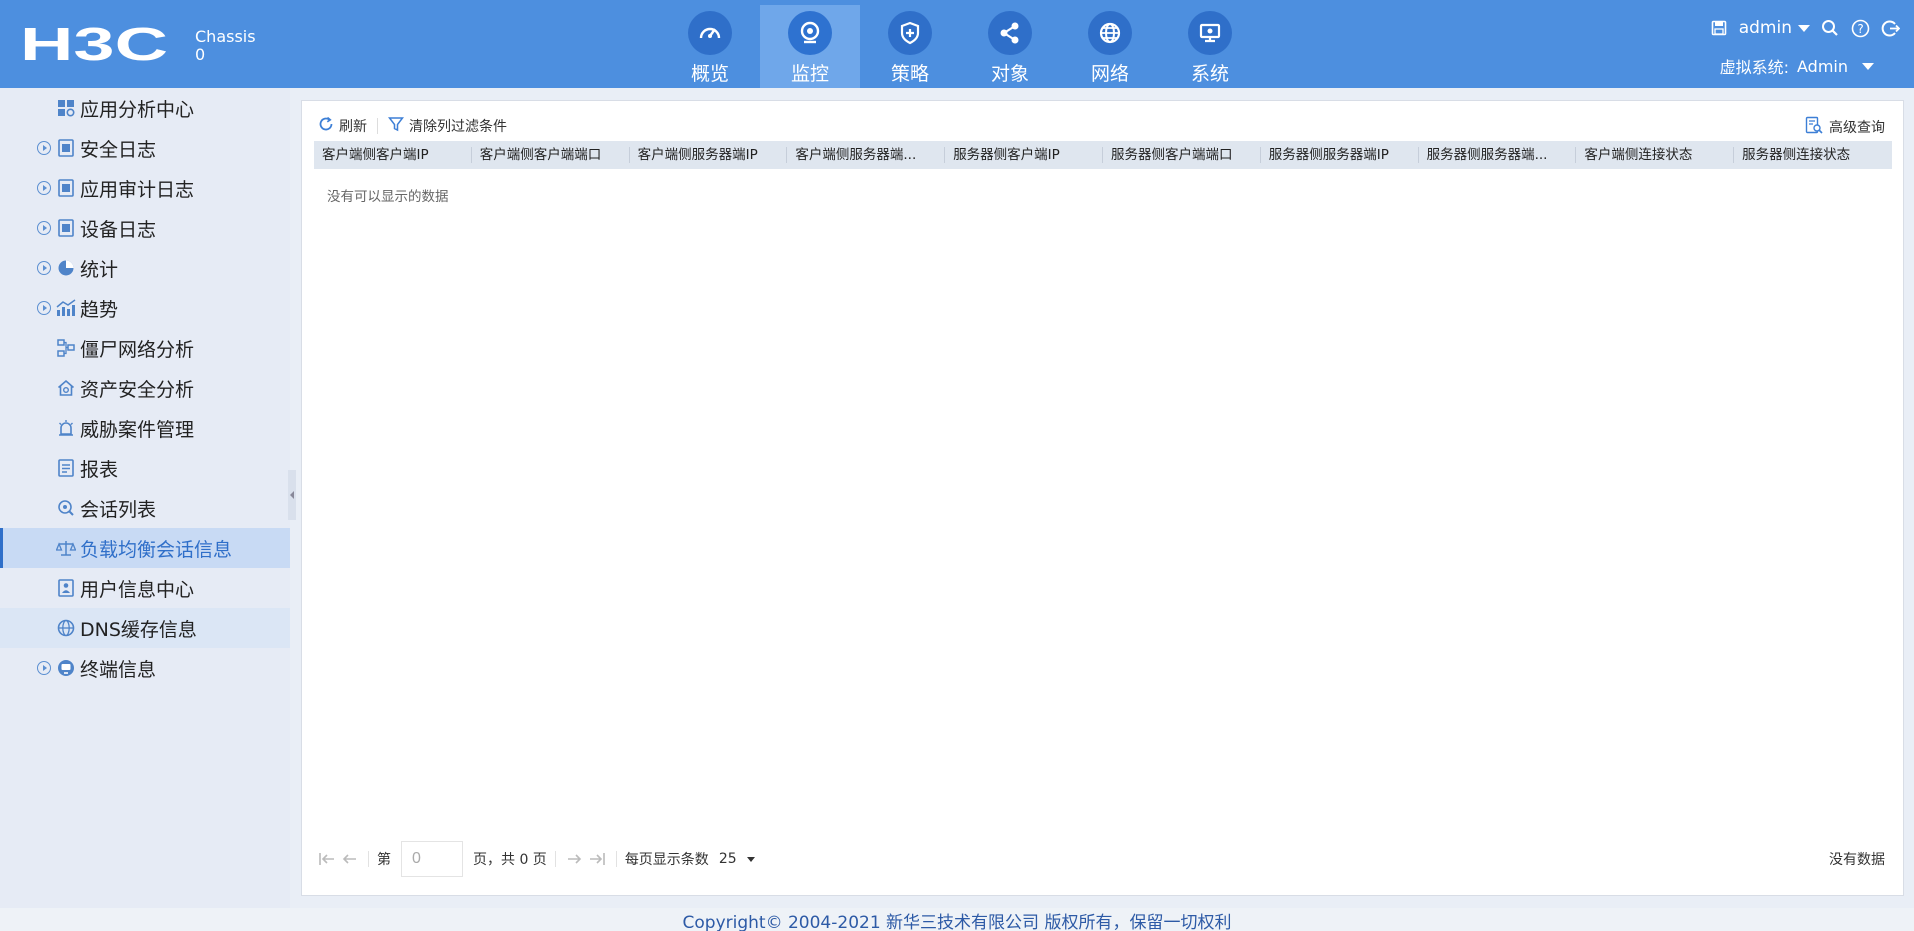 This screenshot has height=931, width=1914. Describe the element at coordinates (510, 860) in the screenshot. I see `page-total: 页，共 0 页` at that location.